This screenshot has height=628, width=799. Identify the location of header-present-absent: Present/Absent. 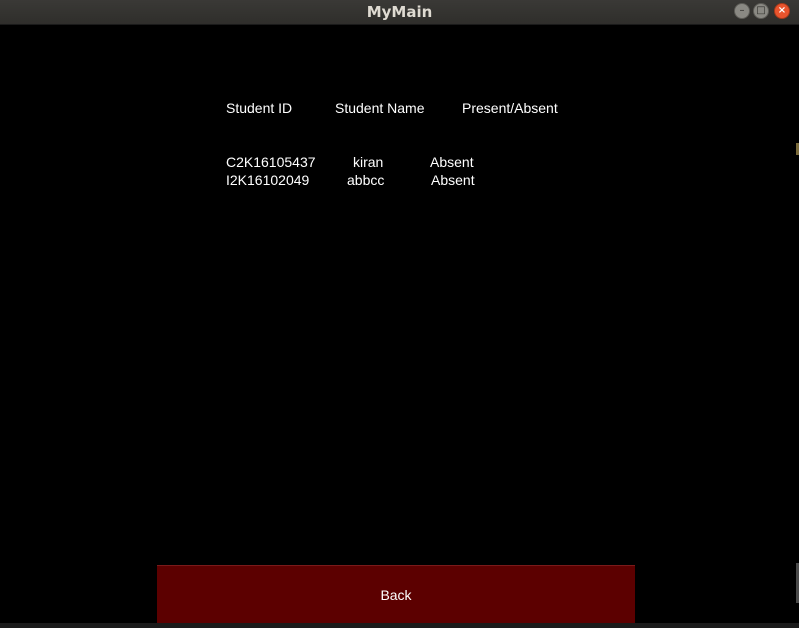
(510, 108).